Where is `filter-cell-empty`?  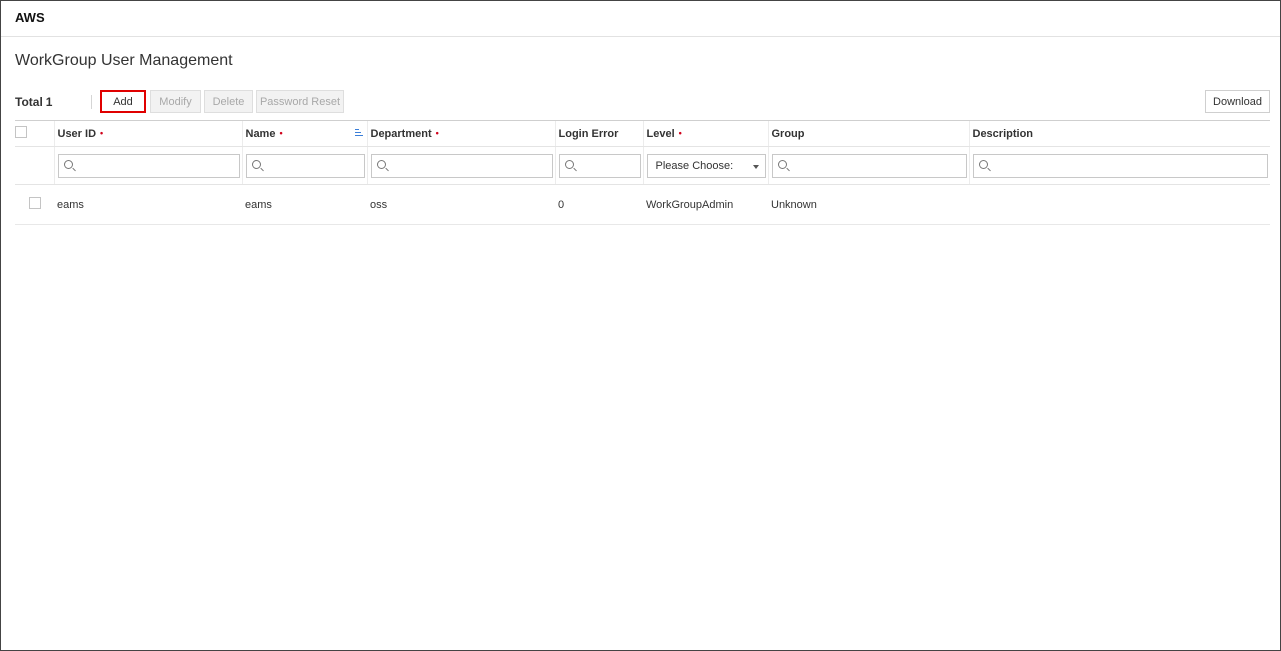 filter-cell-empty is located at coordinates (34, 165).